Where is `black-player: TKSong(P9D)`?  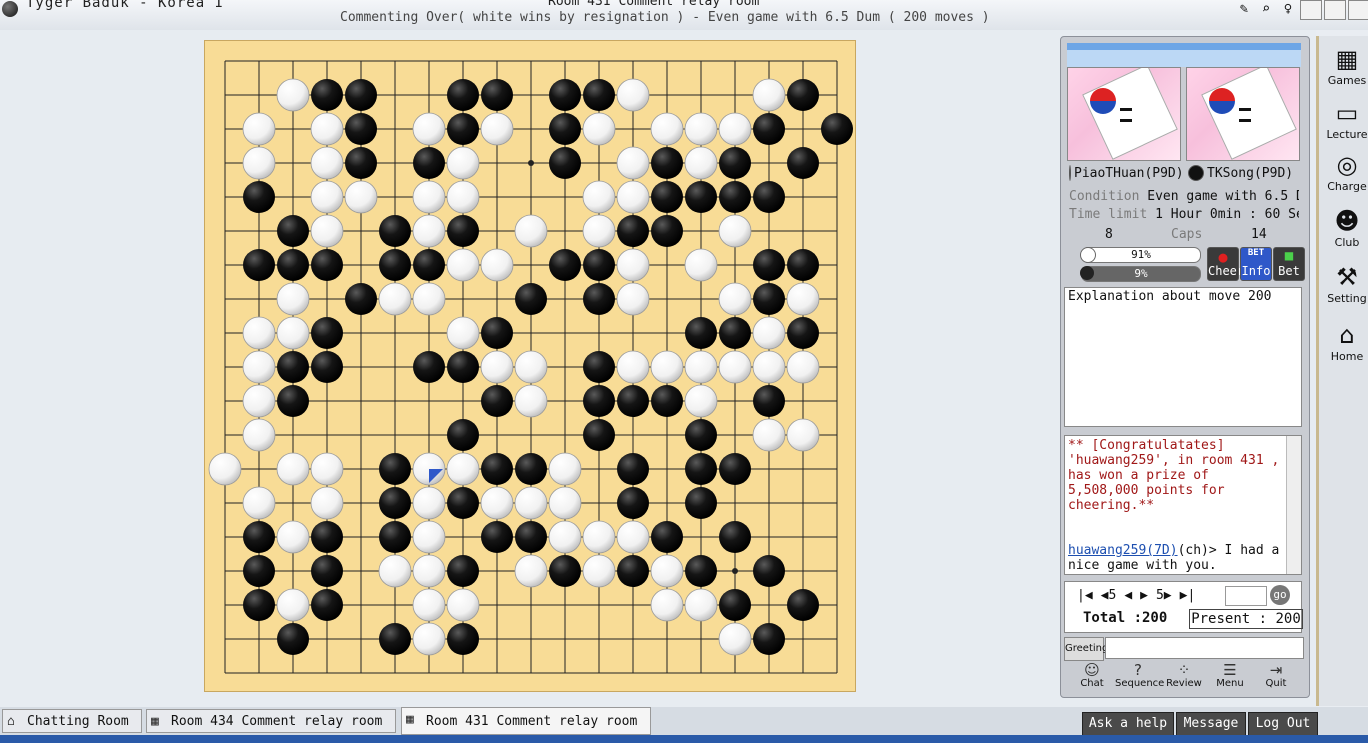 black-player: TKSong(P9D) is located at coordinates (1244, 173).